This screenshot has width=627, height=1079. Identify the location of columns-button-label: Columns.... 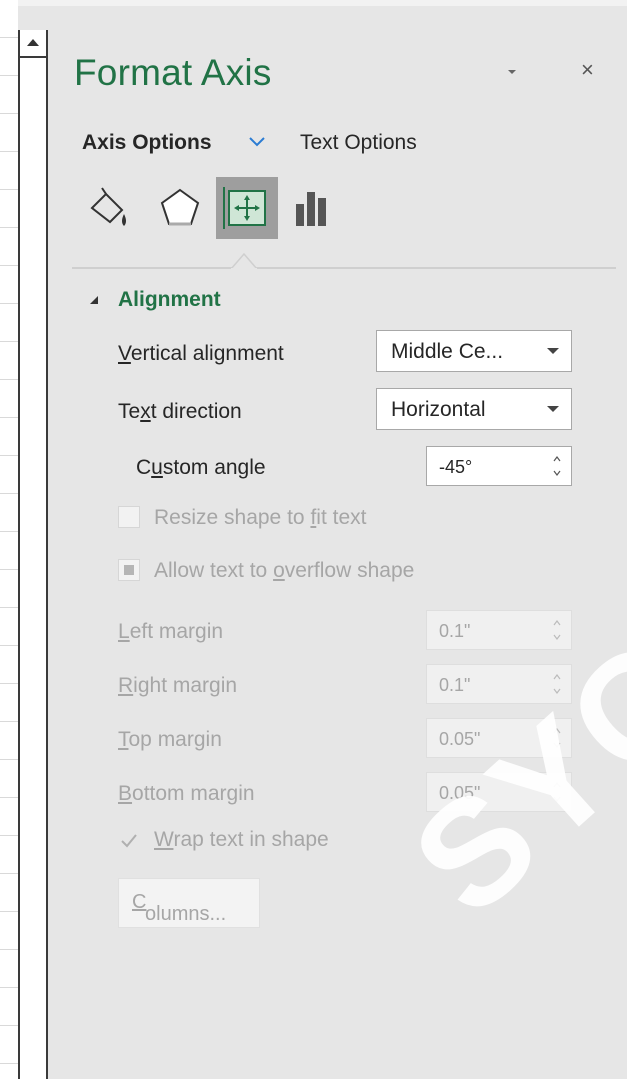
(179, 908).